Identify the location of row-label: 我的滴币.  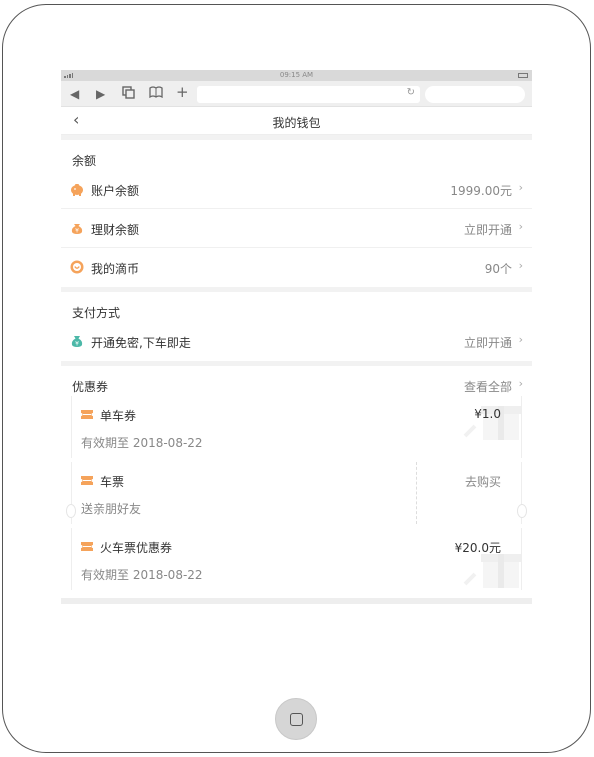
(115, 269).